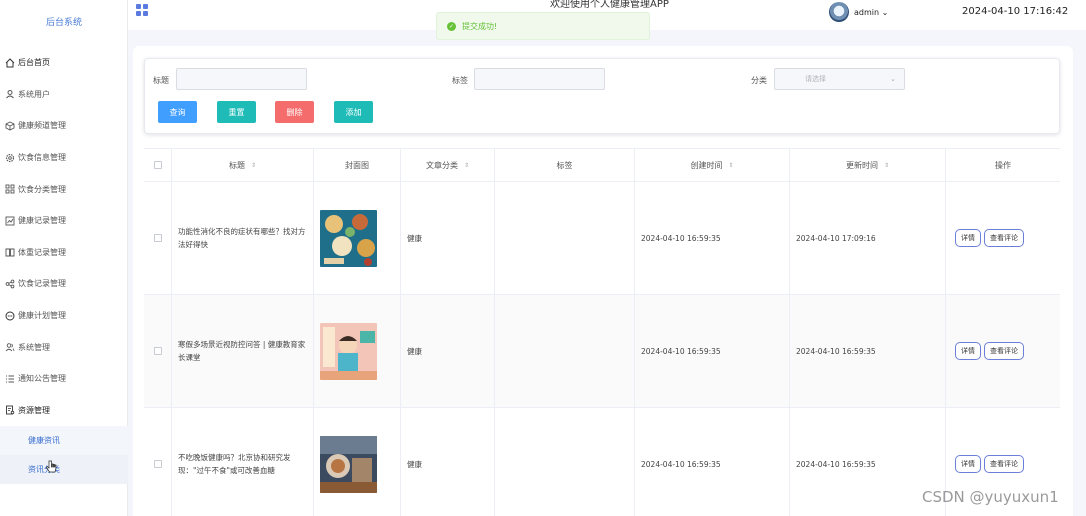 This screenshot has width=1086, height=516. I want to click on sidebar-item-resources: 资源管理, so click(64, 411).